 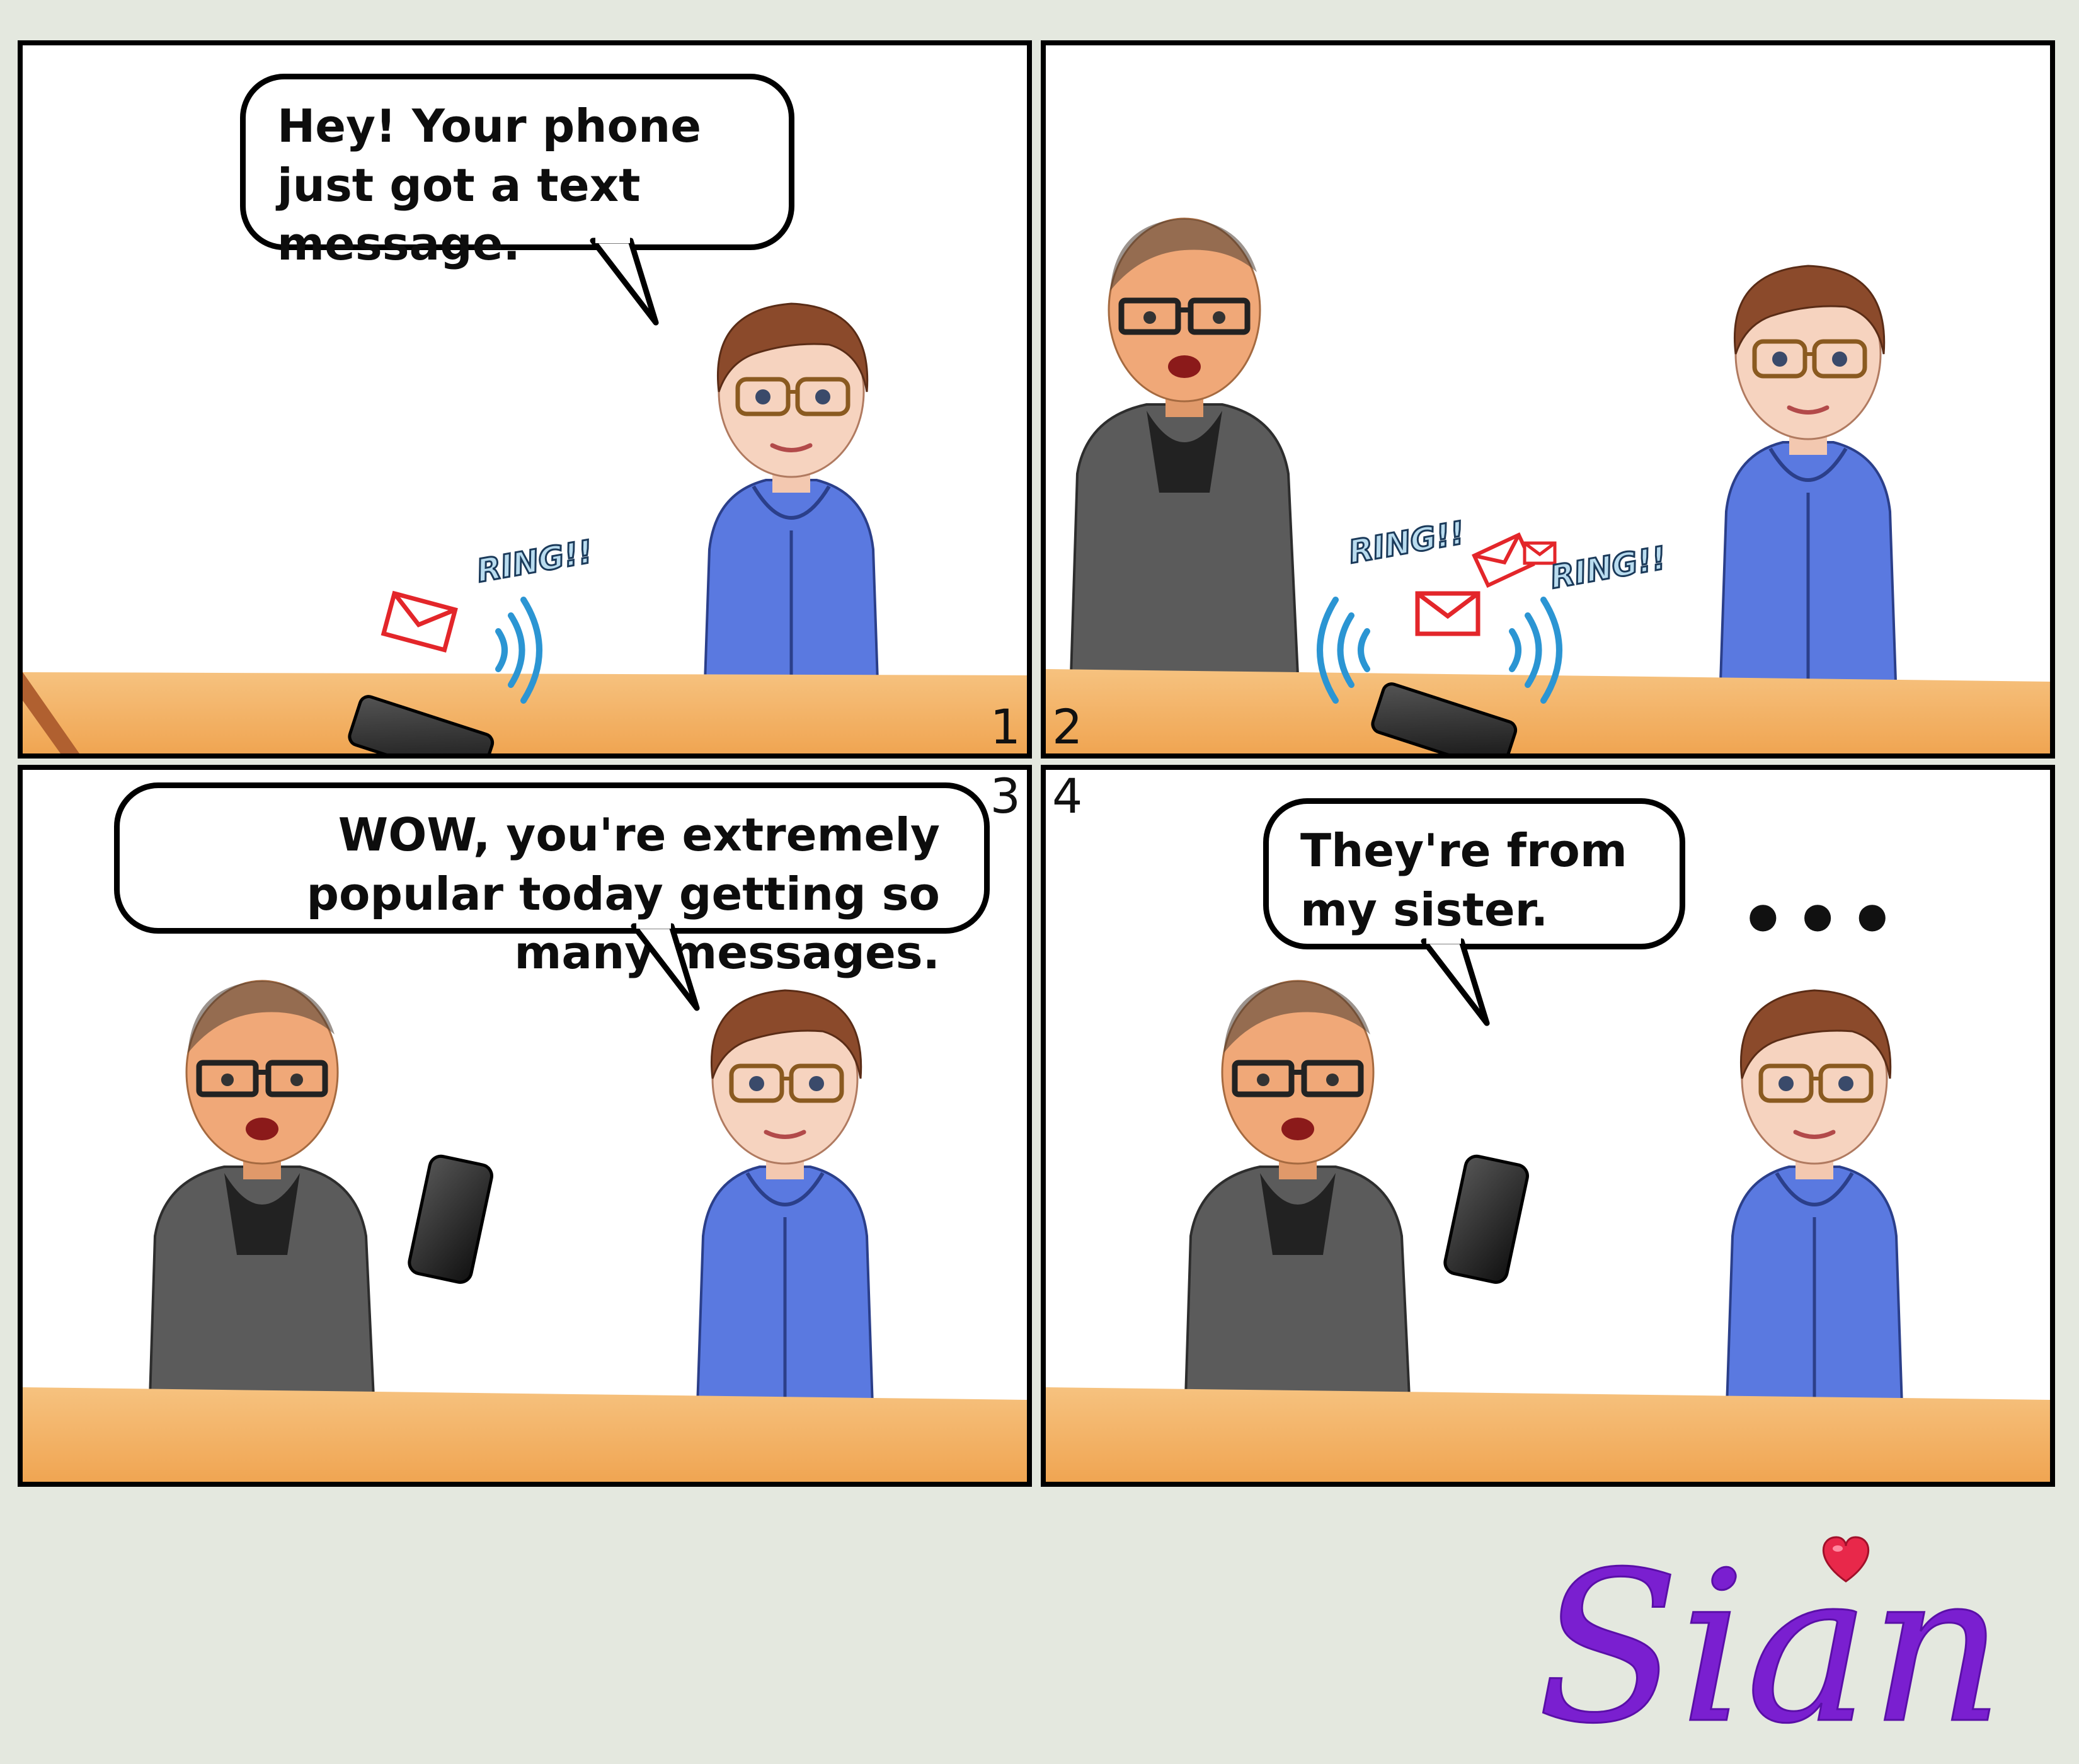 What do you see at coordinates (1067, 796) in the screenshot?
I see `panel-number: 4` at bounding box center [1067, 796].